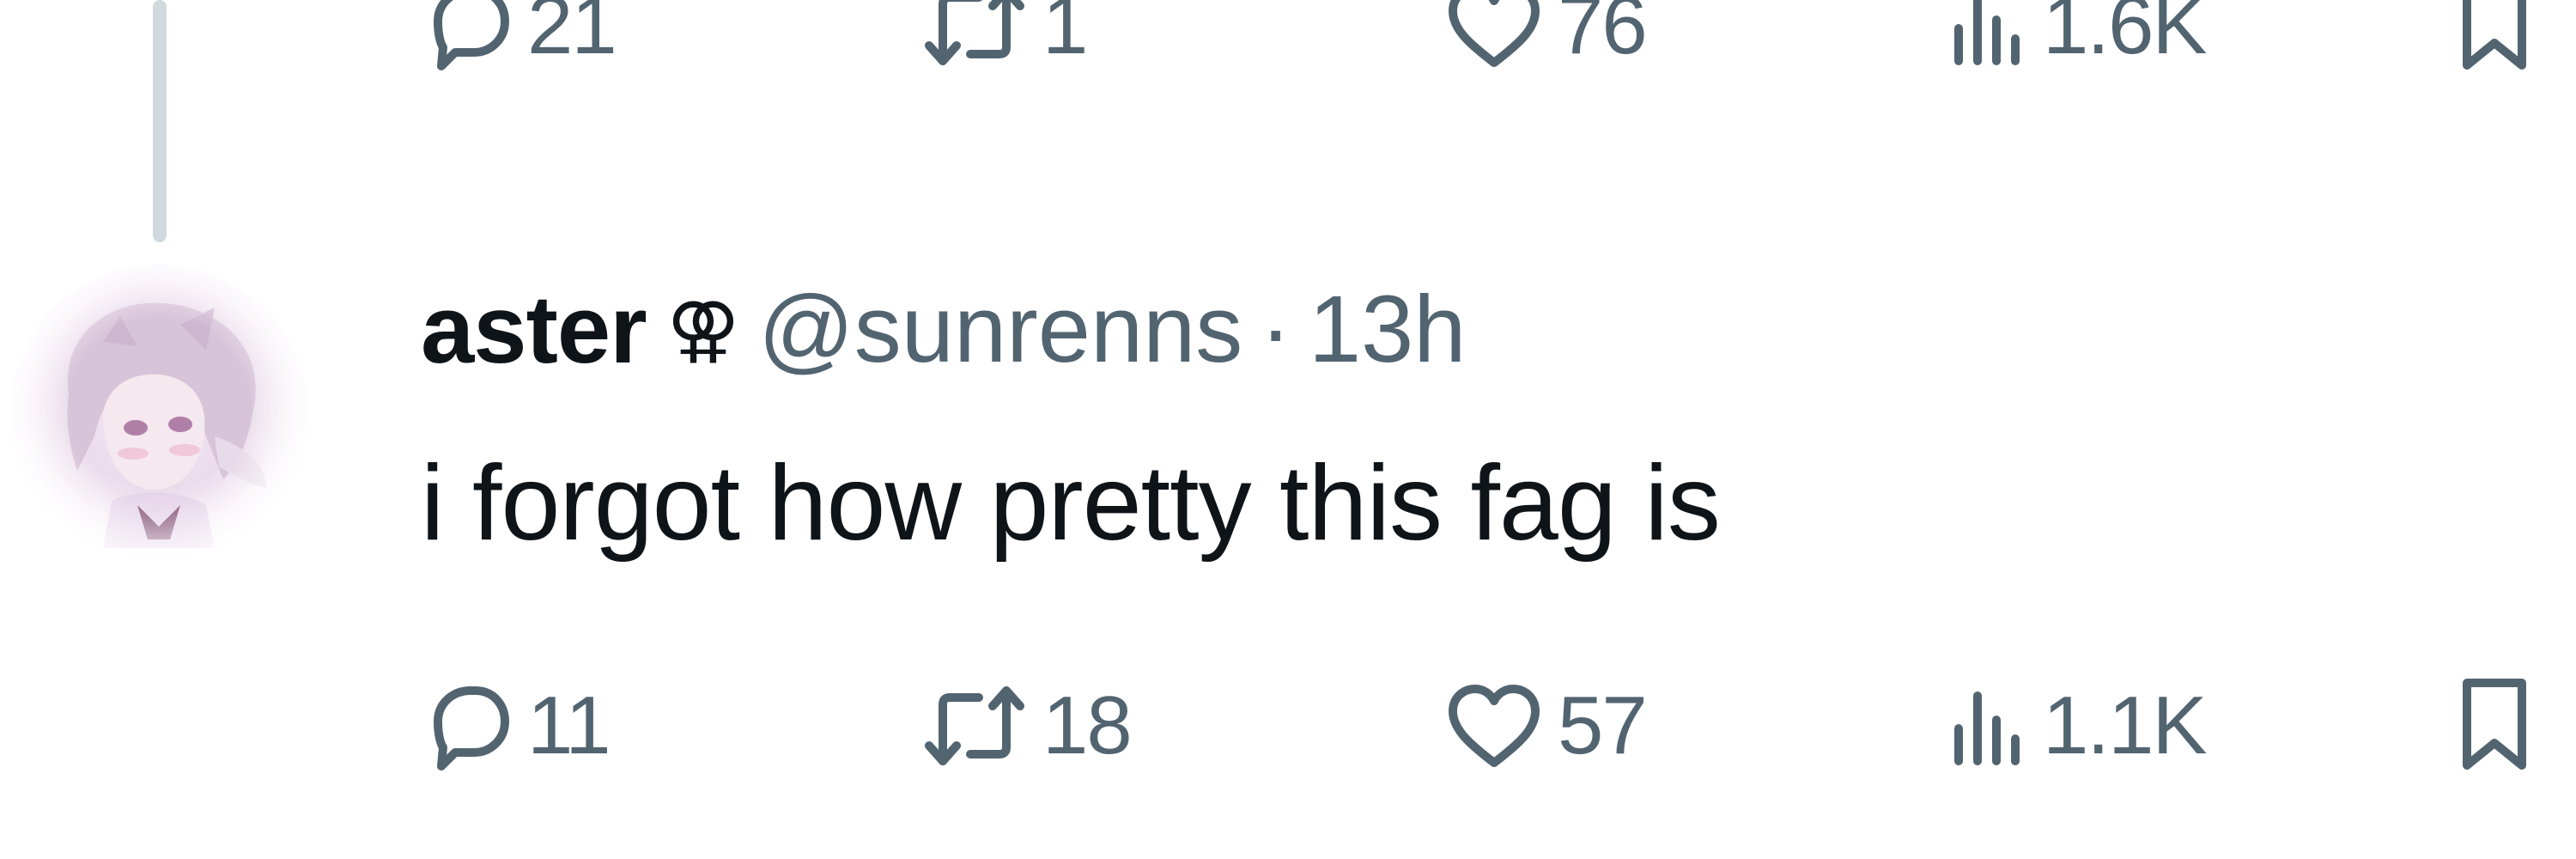  Describe the element at coordinates (1603, 725) in the screenshot. I see `like-count: 57` at that location.